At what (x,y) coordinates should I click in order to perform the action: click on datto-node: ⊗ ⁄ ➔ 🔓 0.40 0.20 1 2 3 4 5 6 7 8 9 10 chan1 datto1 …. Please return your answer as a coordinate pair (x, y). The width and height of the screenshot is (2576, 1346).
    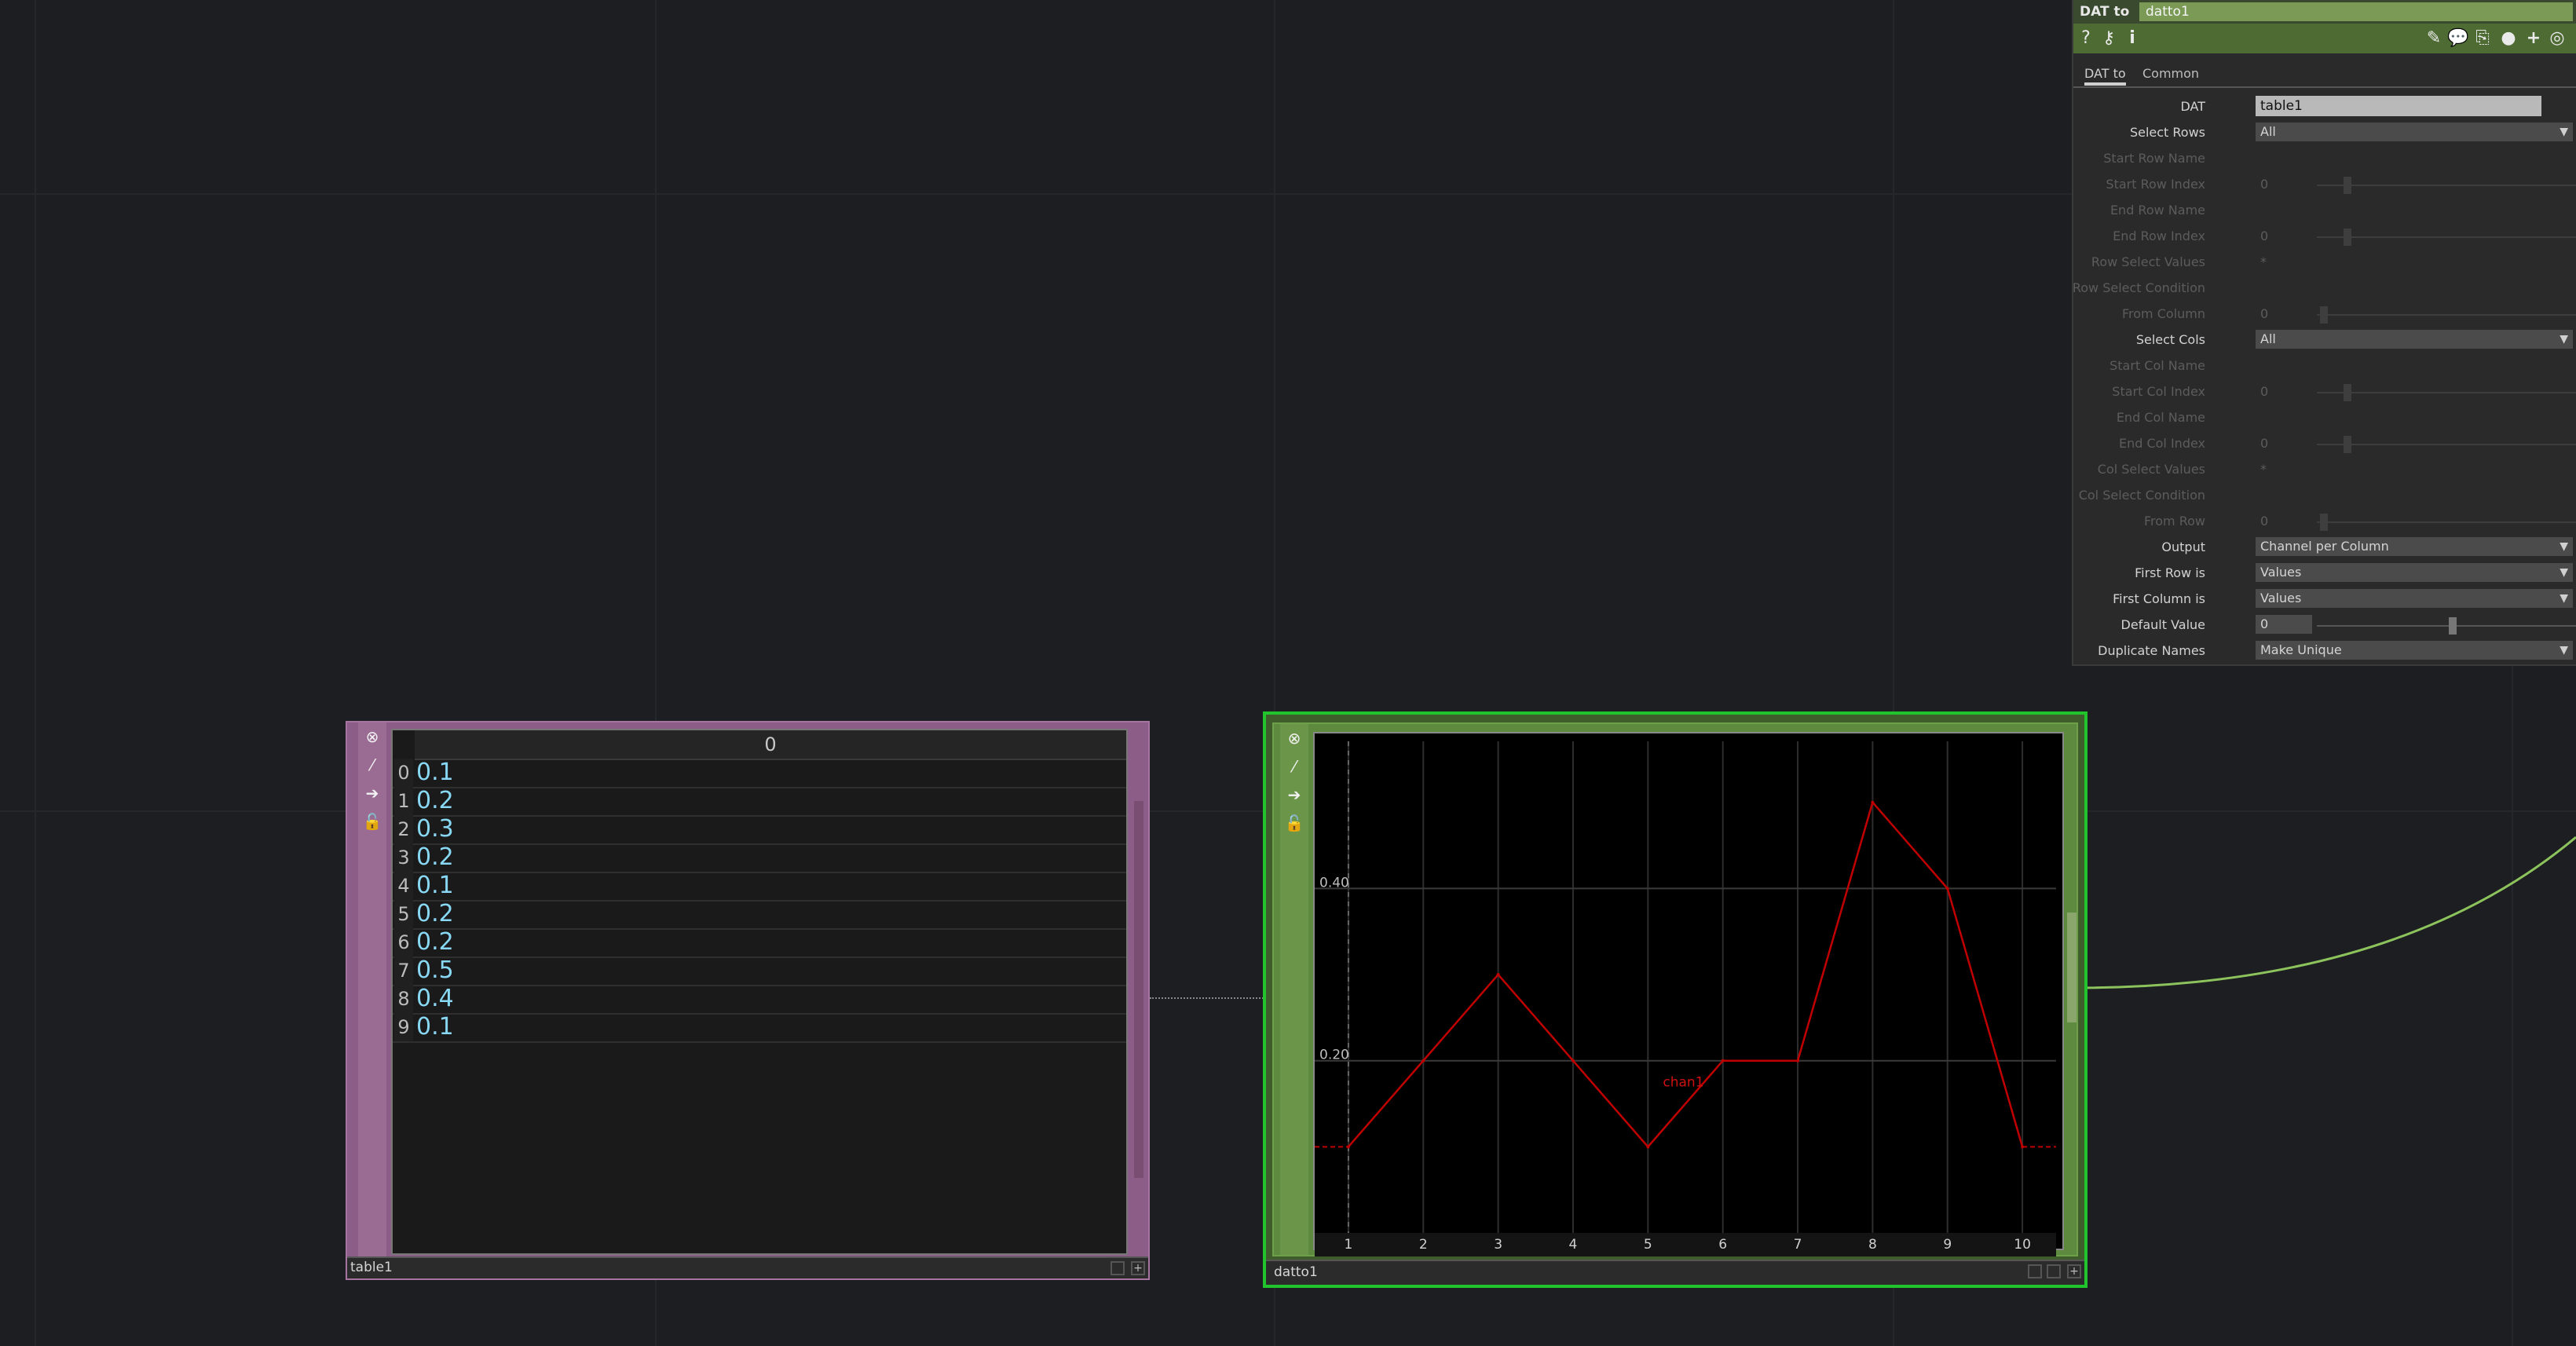
    Looking at the image, I should click on (1676, 999).